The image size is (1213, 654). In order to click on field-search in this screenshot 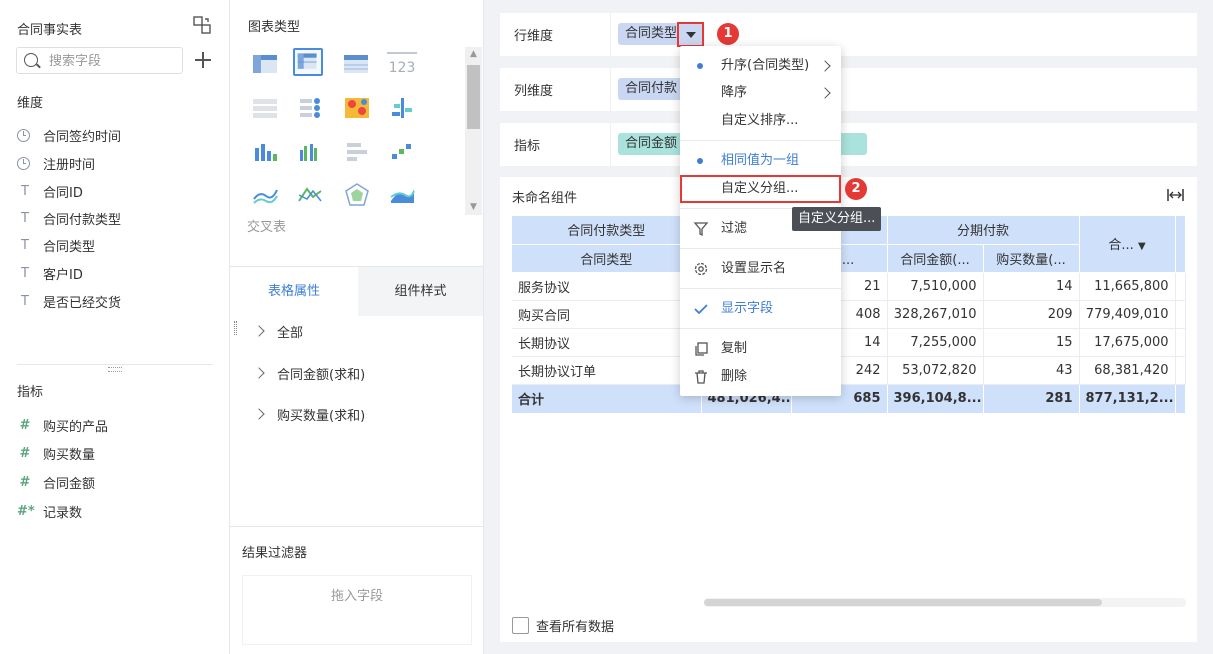, I will do `click(99, 60)`.